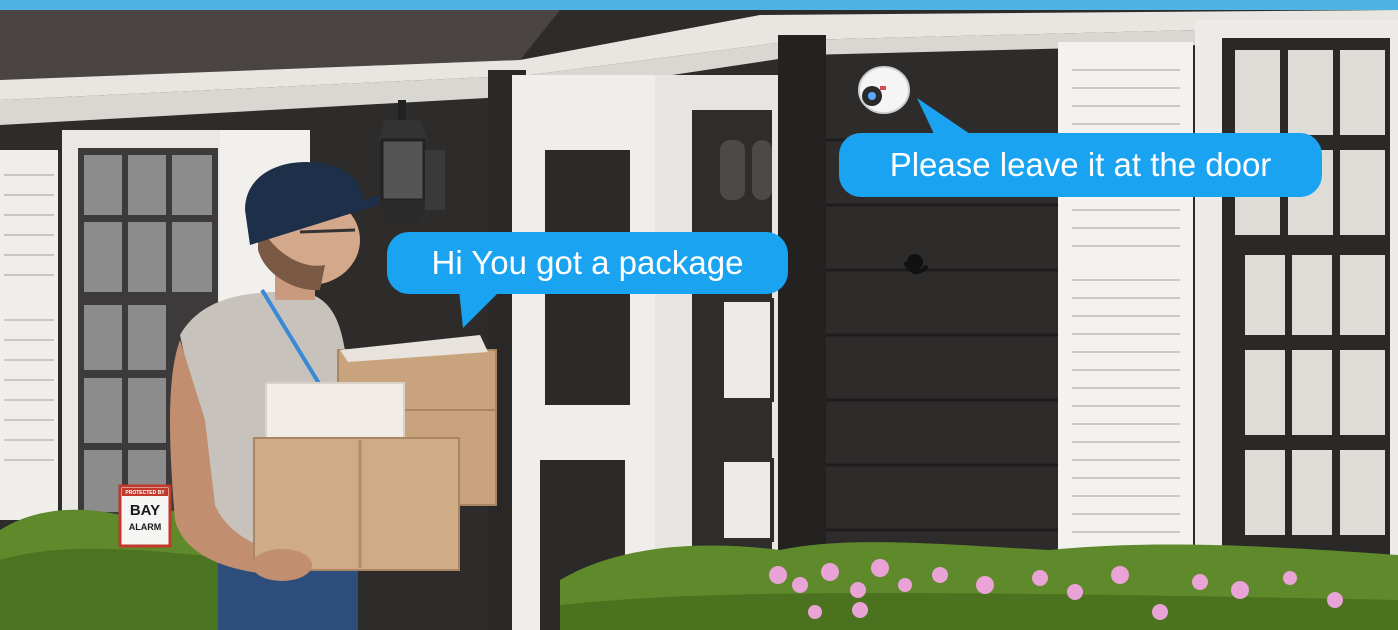  What do you see at coordinates (145, 510) in the screenshot?
I see `yard-sign-brand: BAY` at bounding box center [145, 510].